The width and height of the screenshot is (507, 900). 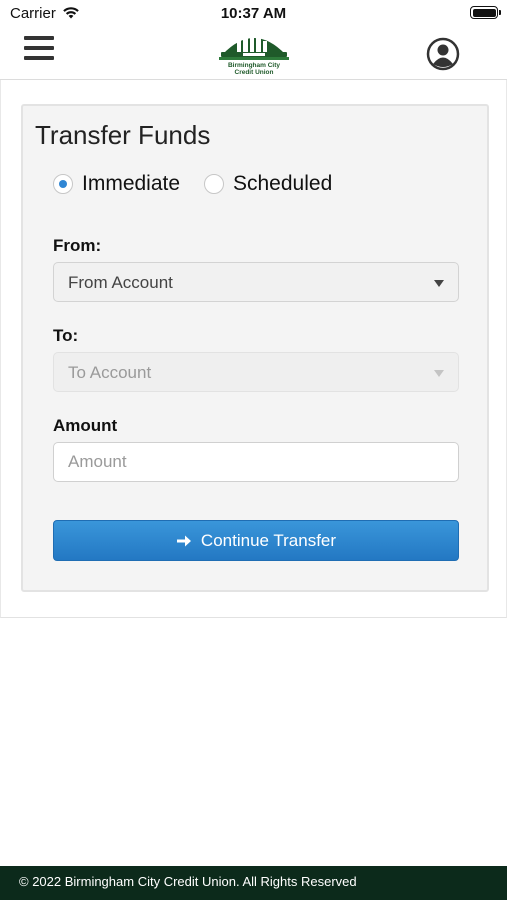 I want to click on continue-transfer-button: Continue Transfer, so click(x=256, y=540).